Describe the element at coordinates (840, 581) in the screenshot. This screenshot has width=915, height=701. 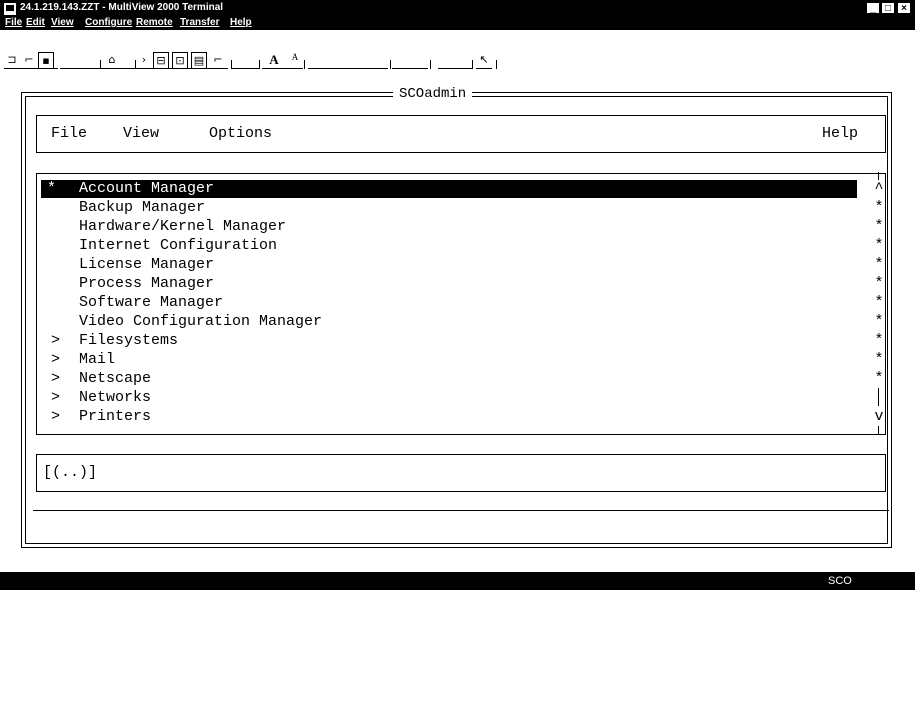
I see `status-text: SCO` at that location.